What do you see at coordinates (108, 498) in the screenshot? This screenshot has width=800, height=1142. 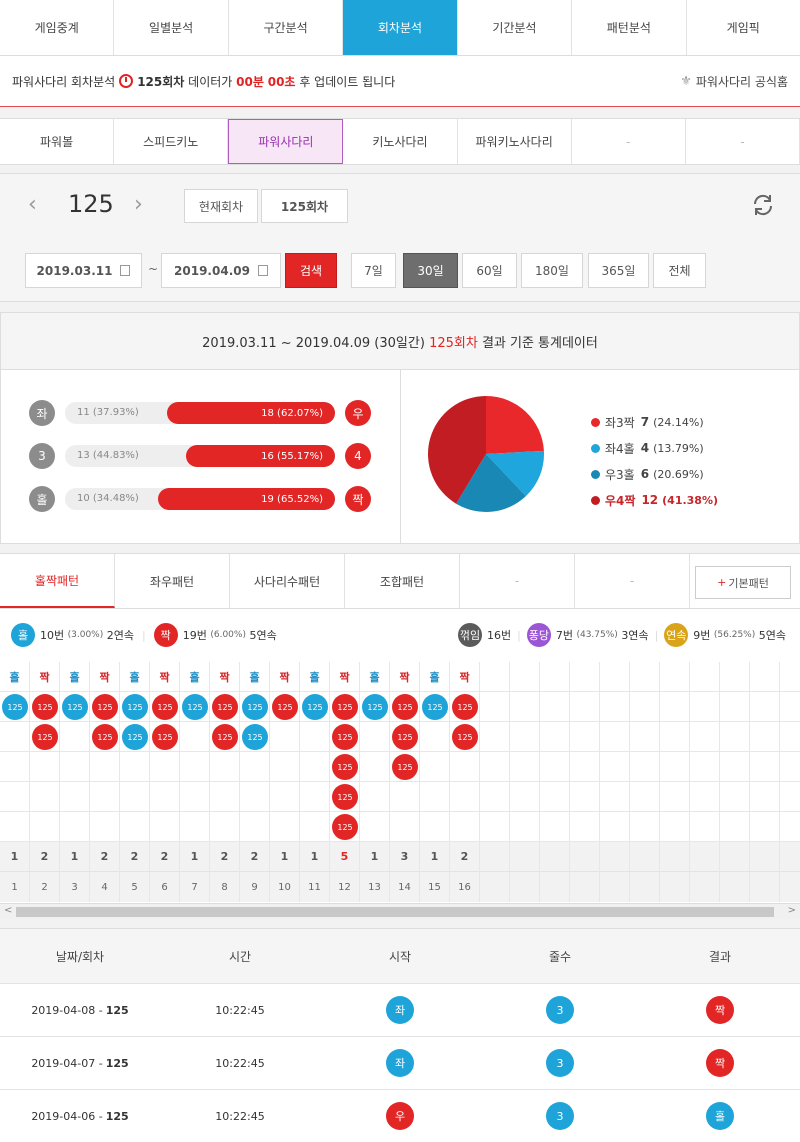 I see `left-value: 10 (34.48%)` at bounding box center [108, 498].